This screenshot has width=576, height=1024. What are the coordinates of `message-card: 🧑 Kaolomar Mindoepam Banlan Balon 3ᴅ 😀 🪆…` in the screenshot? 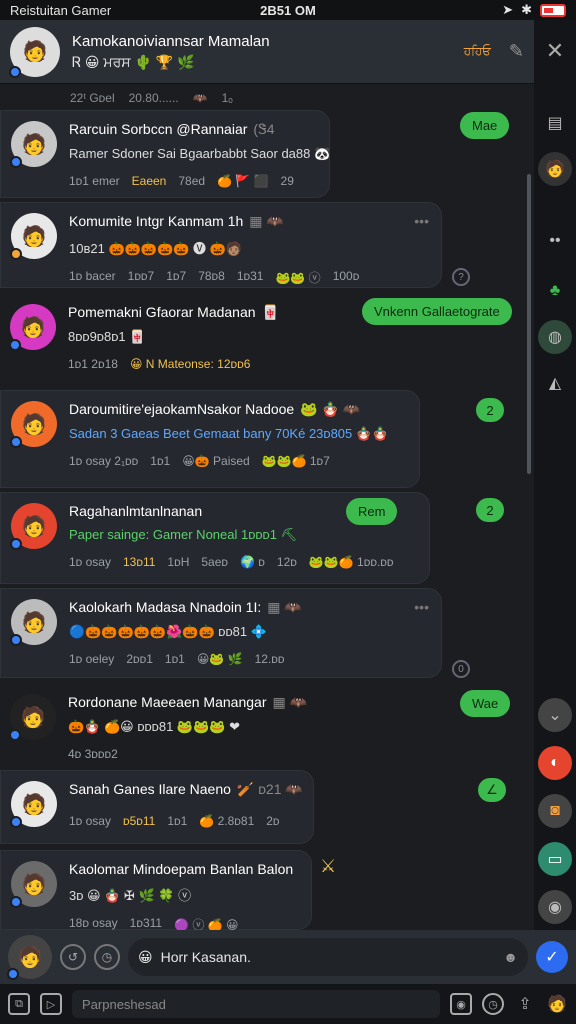 It's located at (156, 890).